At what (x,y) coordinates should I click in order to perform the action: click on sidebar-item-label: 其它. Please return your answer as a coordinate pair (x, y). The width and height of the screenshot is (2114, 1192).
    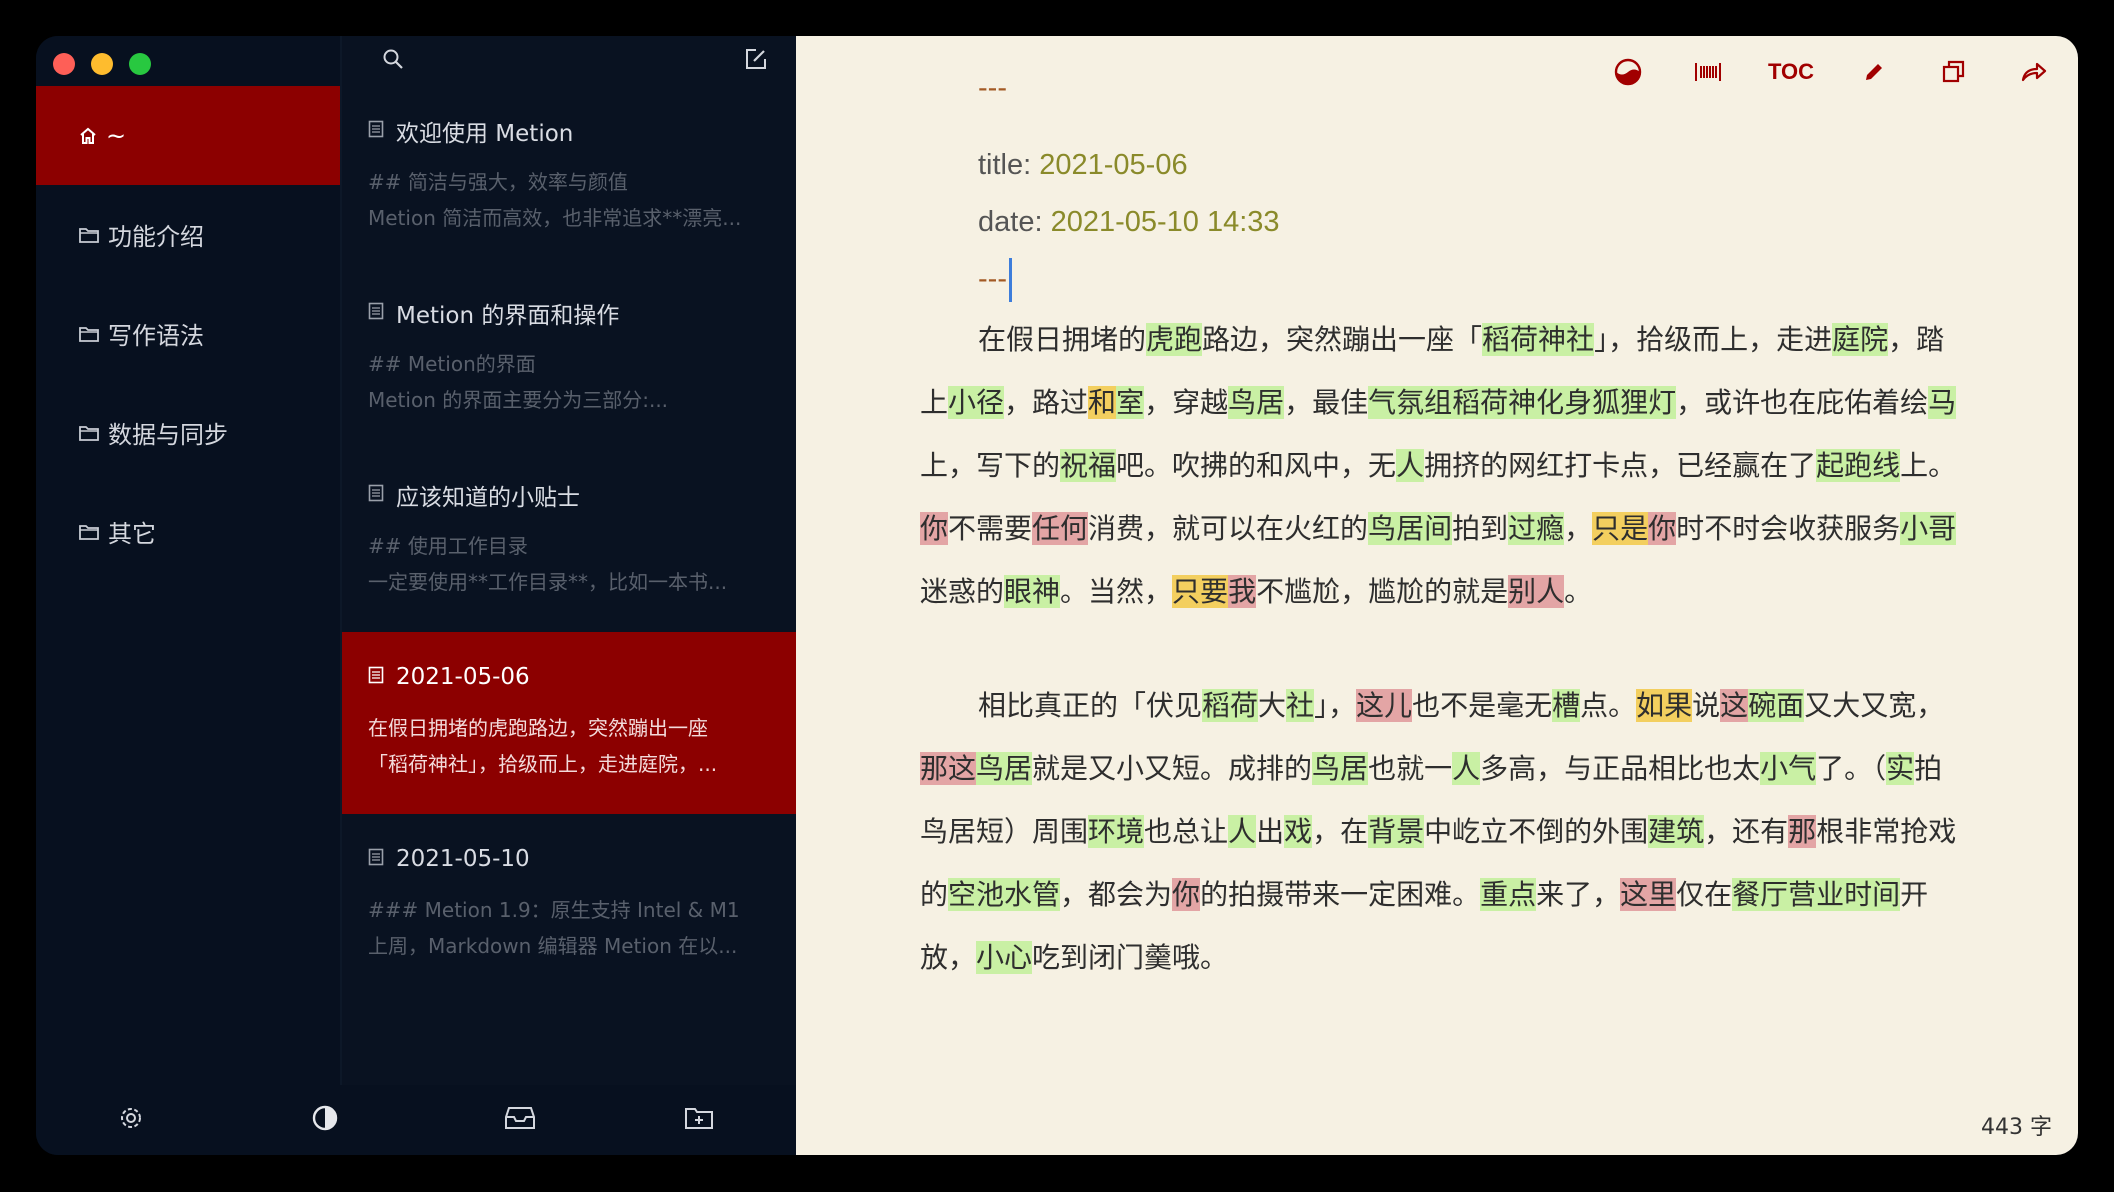
    Looking at the image, I should click on (132, 534).